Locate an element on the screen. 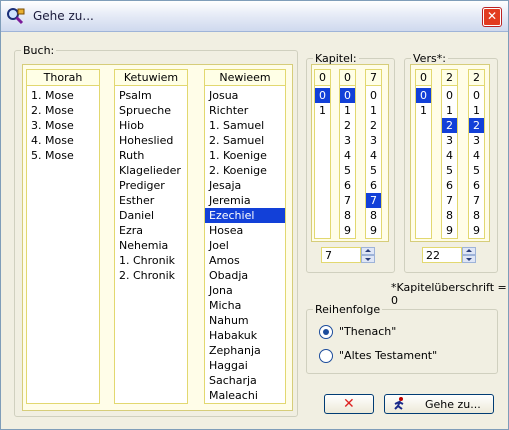 Image resolution: width=509 pixels, height=430 pixels. book-item: Zephanja is located at coordinates (245, 350).